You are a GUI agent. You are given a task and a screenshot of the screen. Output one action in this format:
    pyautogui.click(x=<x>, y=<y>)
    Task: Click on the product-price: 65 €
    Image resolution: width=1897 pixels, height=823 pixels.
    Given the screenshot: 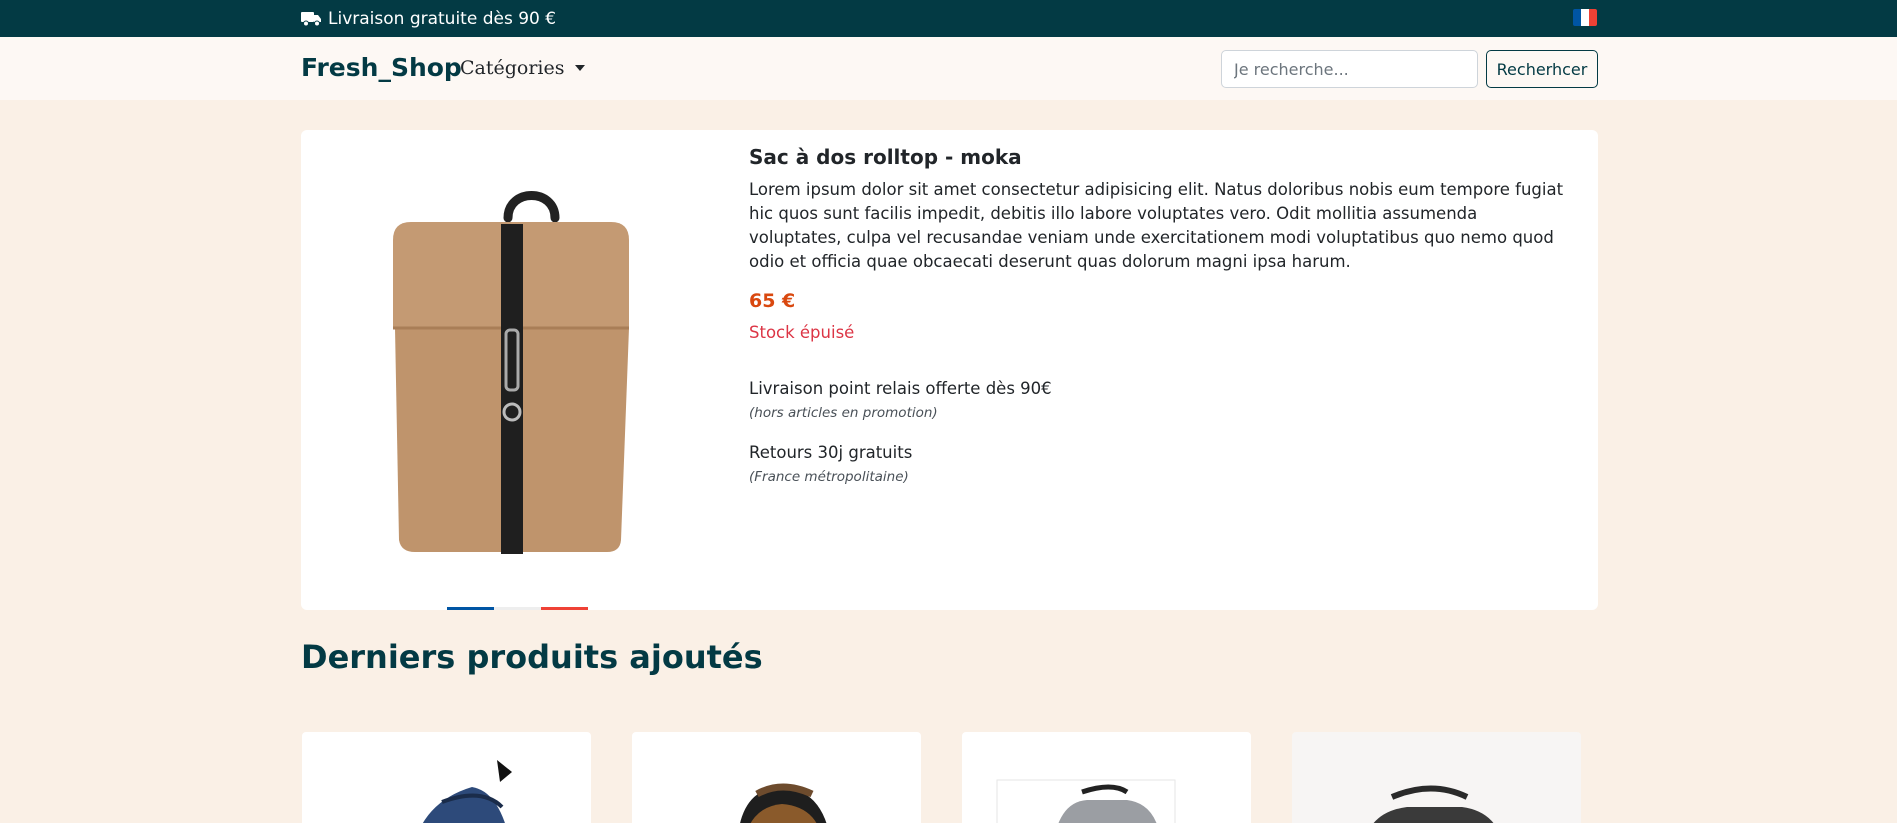 What is the action you would take?
    pyautogui.click(x=772, y=301)
    